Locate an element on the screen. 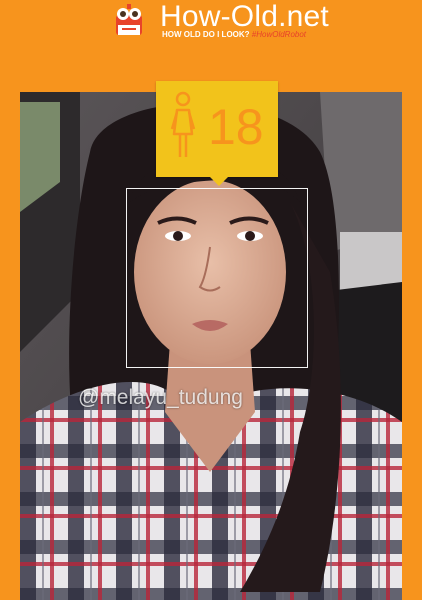  age-value: 18 is located at coordinates (236, 127).